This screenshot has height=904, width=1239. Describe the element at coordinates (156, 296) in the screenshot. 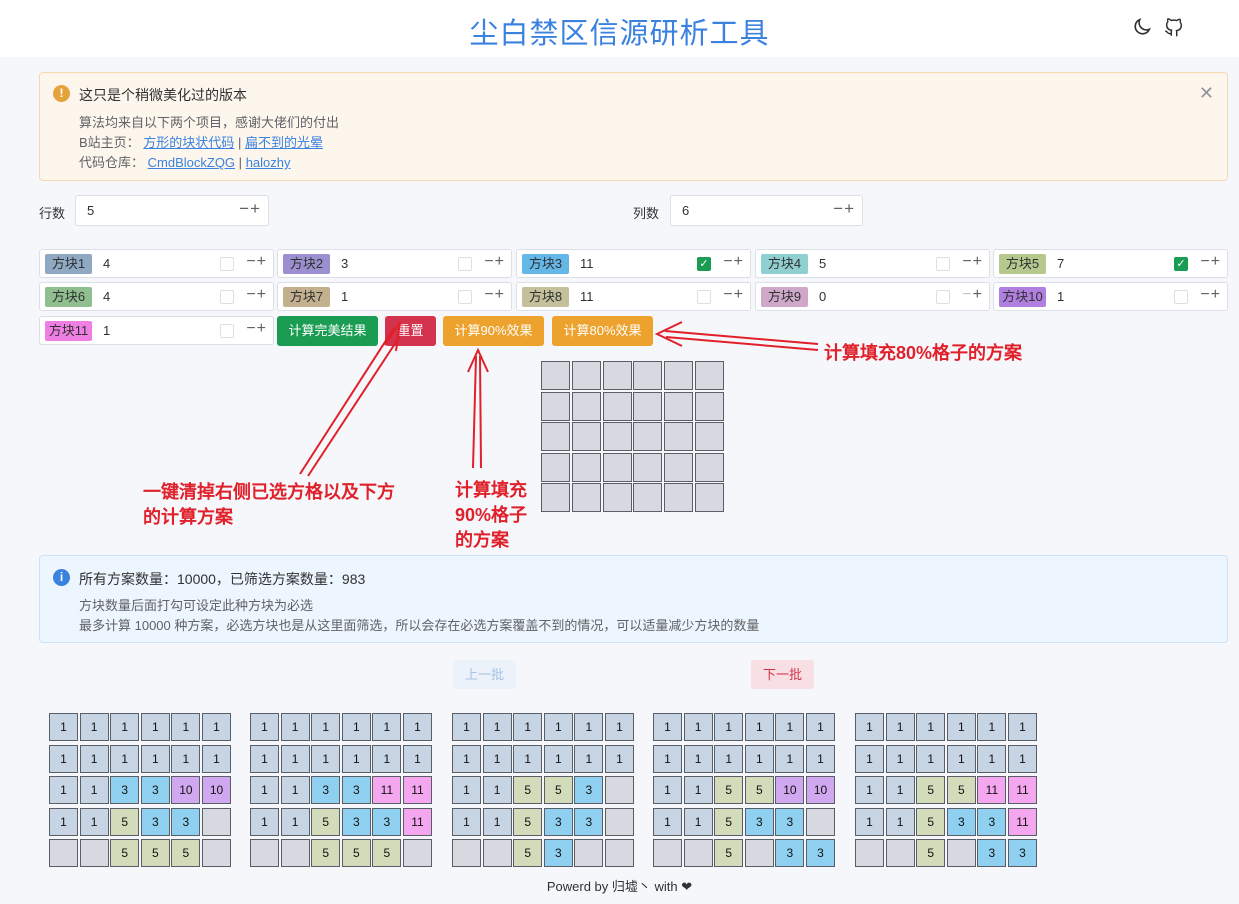

I see `block-input-6: 方块6 4 −+` at that location.